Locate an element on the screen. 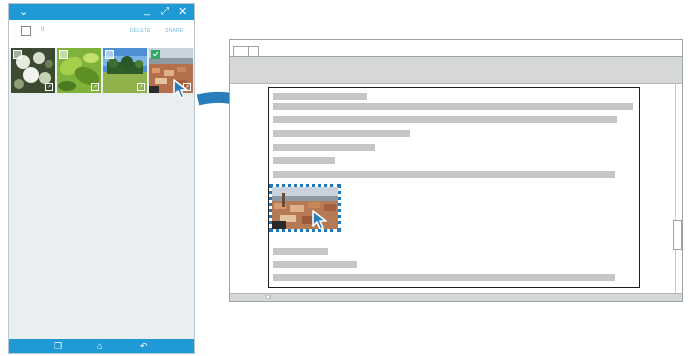 Image resolution: width=689 pixels, height=356 pixels. minimize-icon: _ is located at coordinates (147, 10).